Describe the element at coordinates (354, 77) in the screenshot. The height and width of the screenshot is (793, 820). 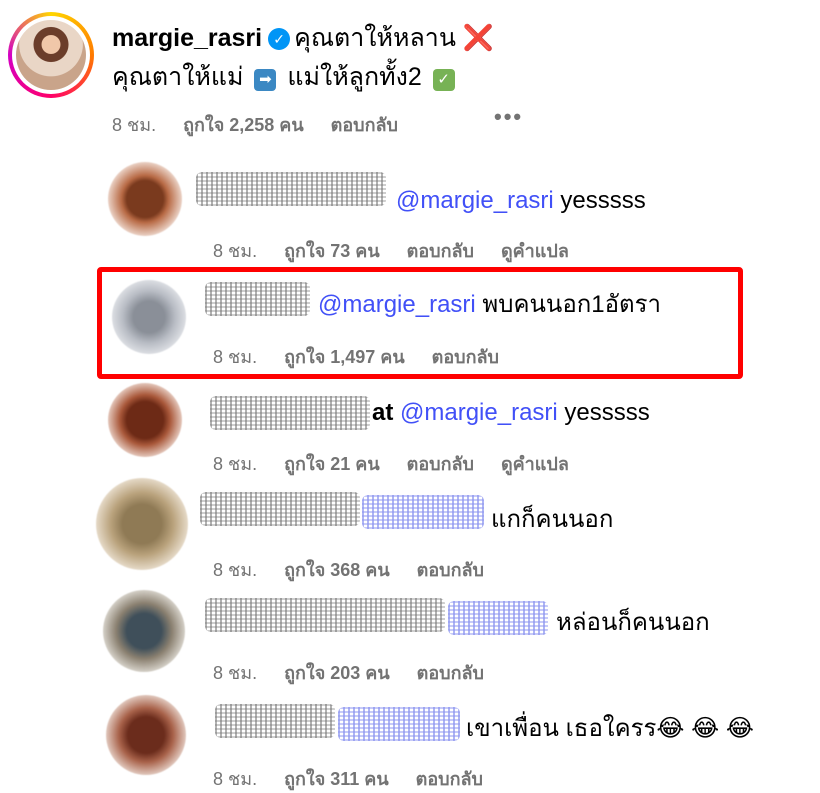
I see `comment-text: แม่ให้ลูกทั้ง2` at that location.